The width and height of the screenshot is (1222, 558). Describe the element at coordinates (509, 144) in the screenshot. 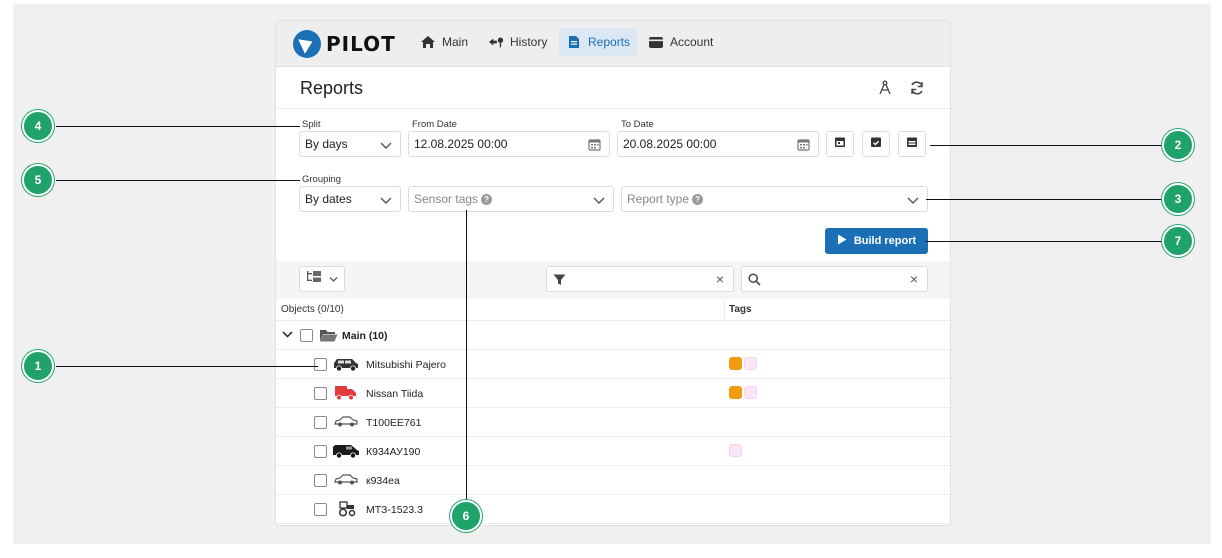

I see `from-date-input: 12.08.2025 00:00` at that location.